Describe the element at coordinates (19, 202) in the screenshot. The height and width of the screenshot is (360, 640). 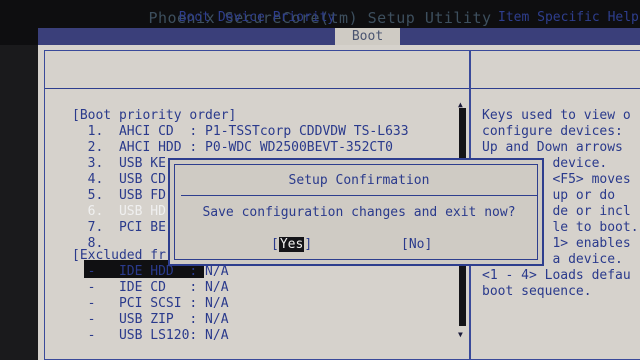
I see `left-margin` at that location.